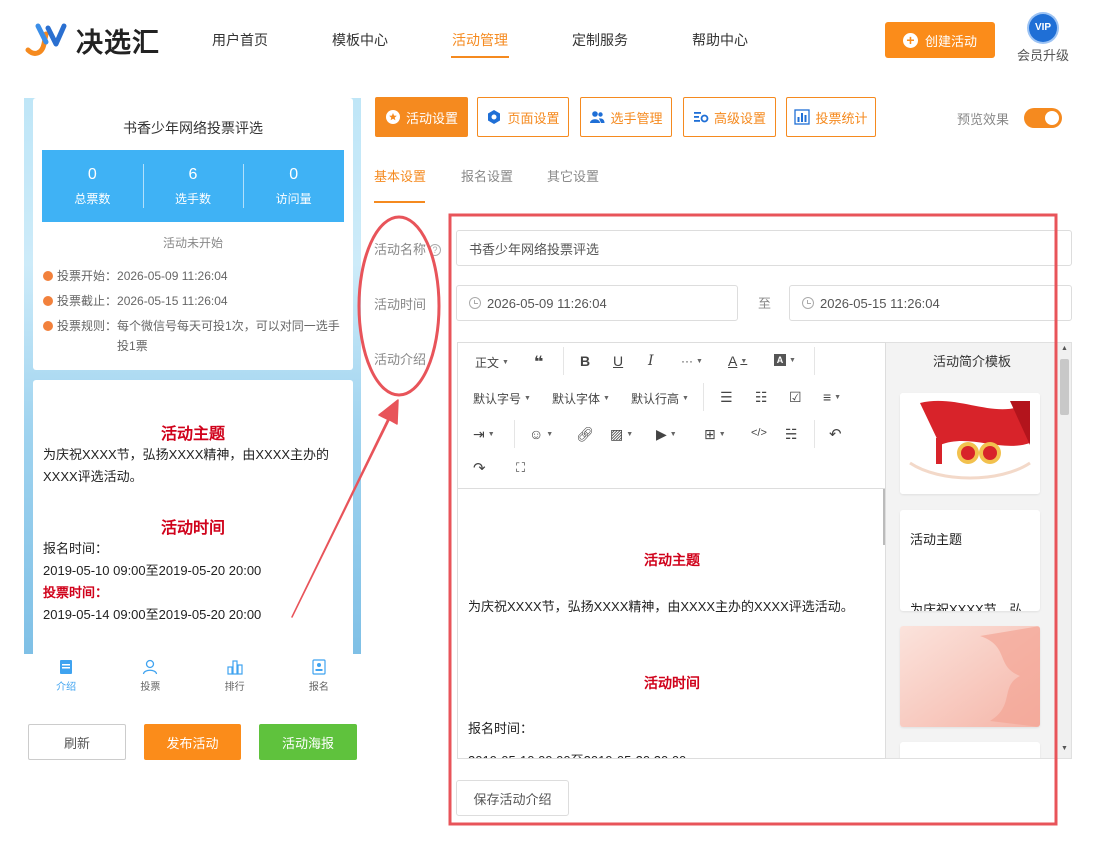 This screenshot has height=841, width=1093. What do you see at coordinates (494, 117) in the screenshot?
I see `palette-icon` at bounding box center [494, 117].